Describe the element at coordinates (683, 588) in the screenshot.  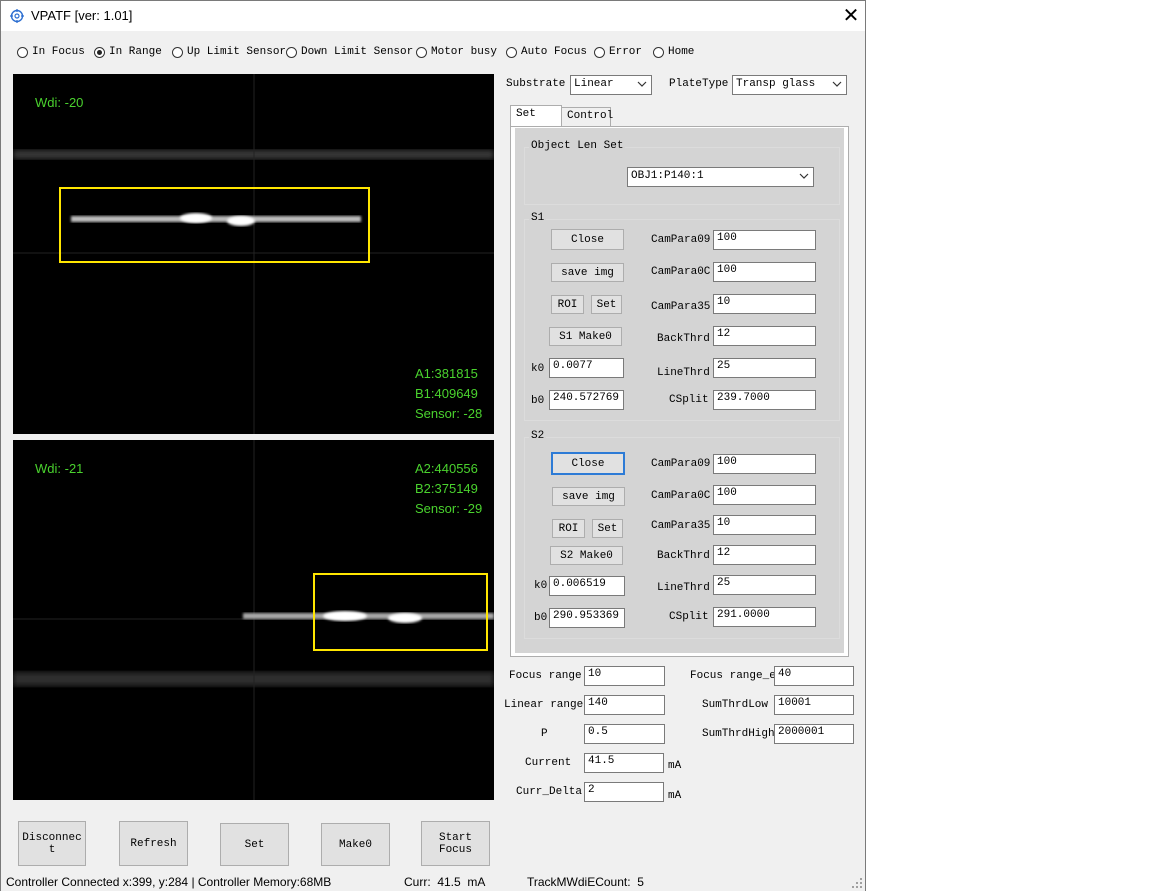
I see `s2-linethrd-label: LineThrd` at that location.